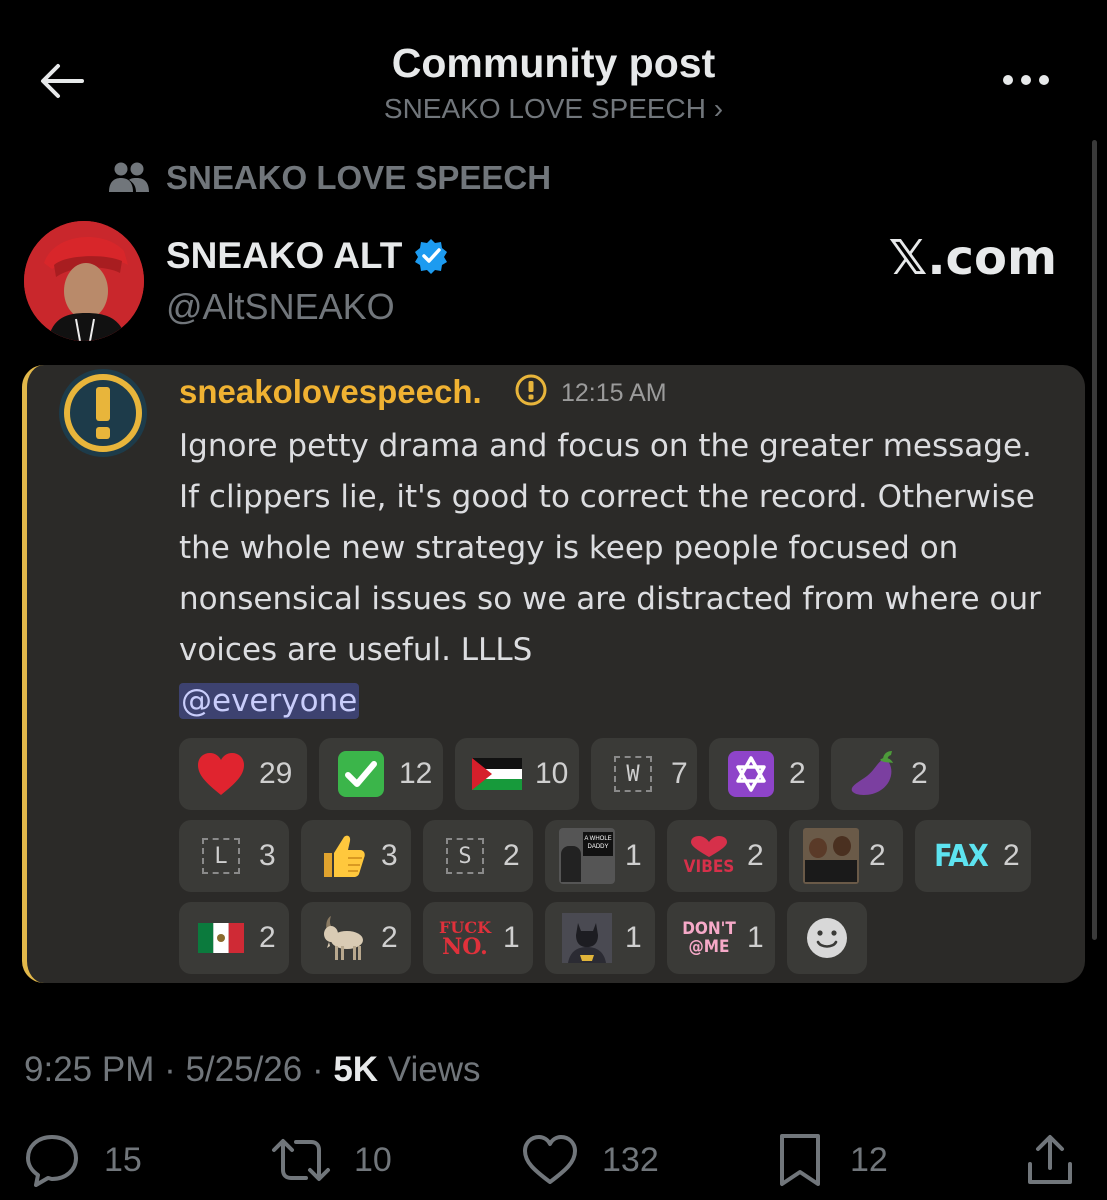 The height and width of the screenshot is (1200, 1107). What do you see at coordinates (571, 864) in the screenshot?
I see `person-silhouette` at bounding box center [571, 864].